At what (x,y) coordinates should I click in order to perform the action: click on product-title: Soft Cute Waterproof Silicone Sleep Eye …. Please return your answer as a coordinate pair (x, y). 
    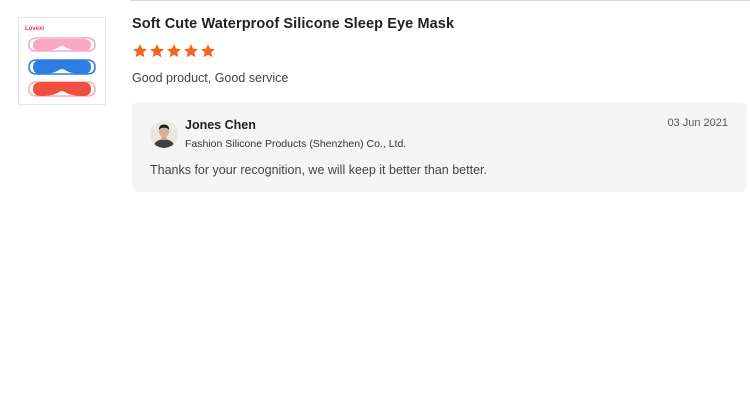
    Looking at the image, I should click on (439, 24).